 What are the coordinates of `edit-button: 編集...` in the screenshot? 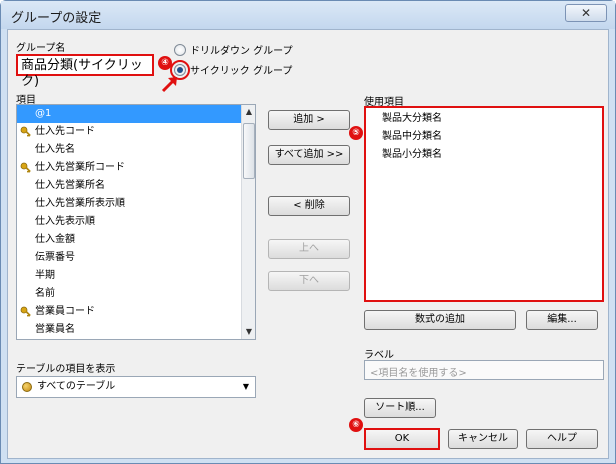 It's located at (562, 320).